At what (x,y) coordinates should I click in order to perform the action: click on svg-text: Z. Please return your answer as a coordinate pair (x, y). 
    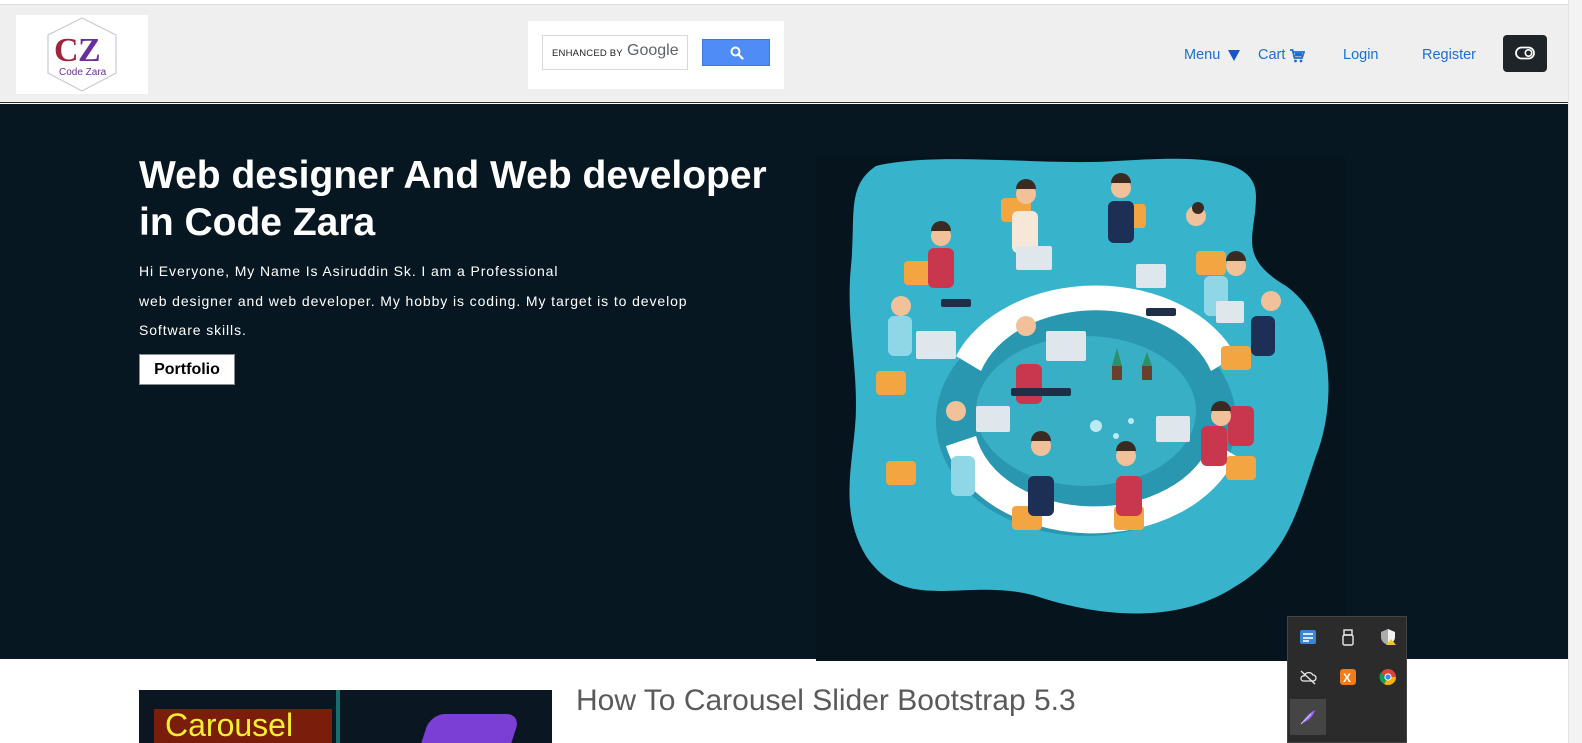
    Looking at the image, I should click on (89, 50).